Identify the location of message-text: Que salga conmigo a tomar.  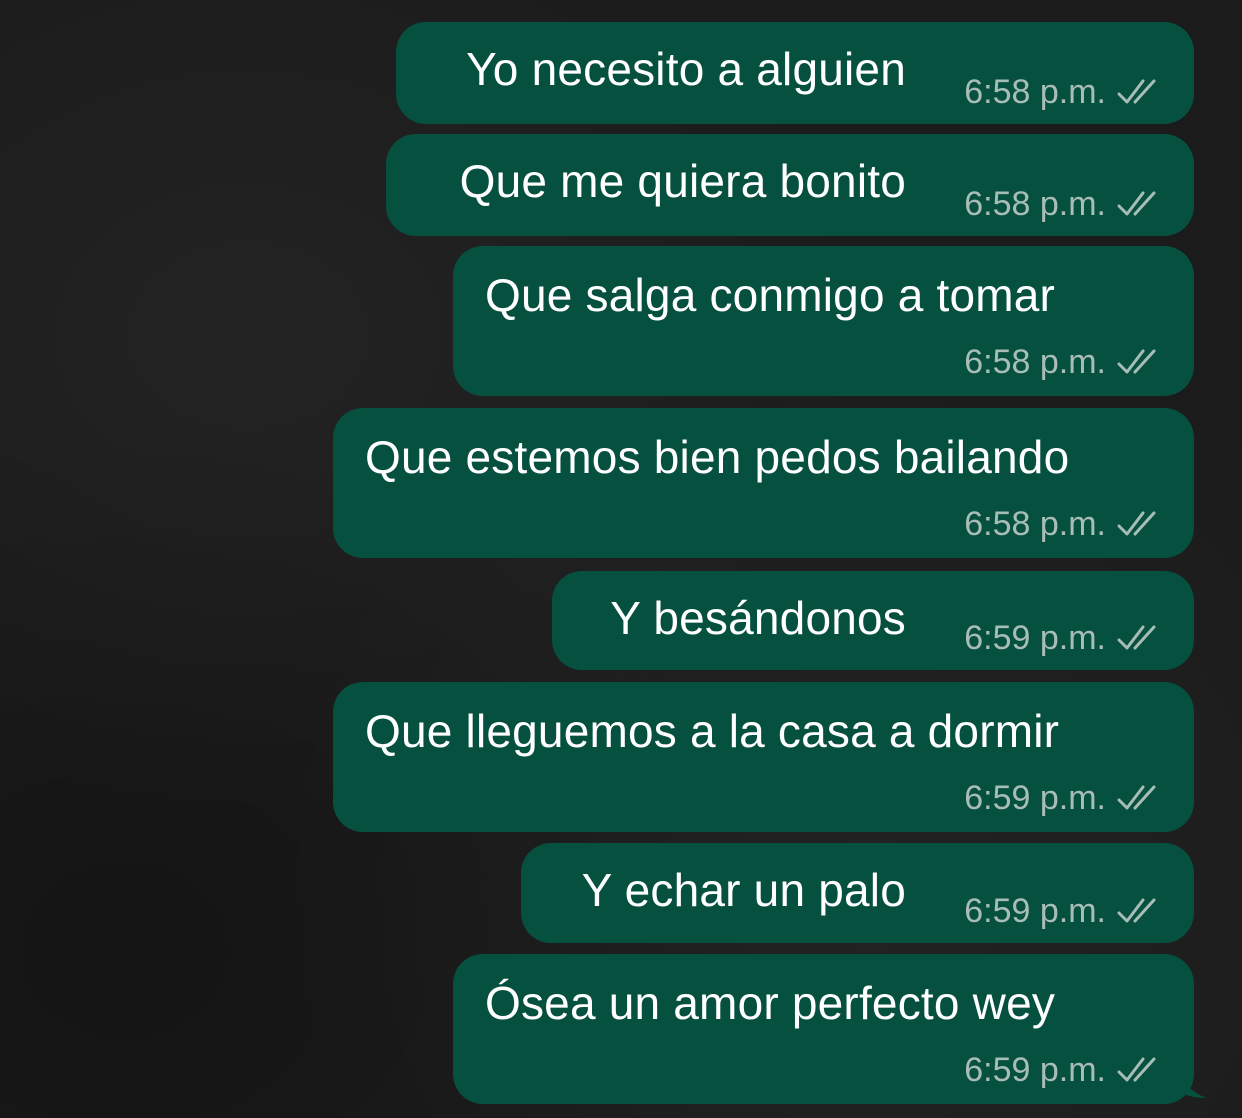
(770, 295).